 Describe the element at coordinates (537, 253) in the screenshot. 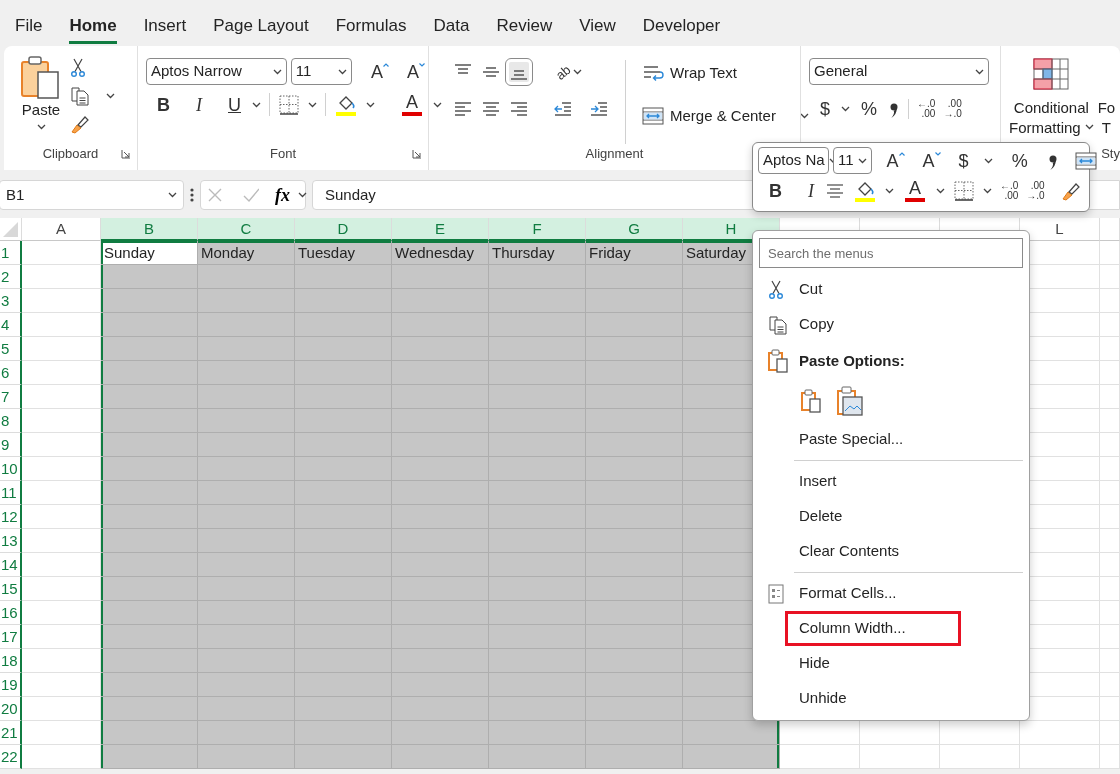

I see `table-cell: Thursday` at that location.